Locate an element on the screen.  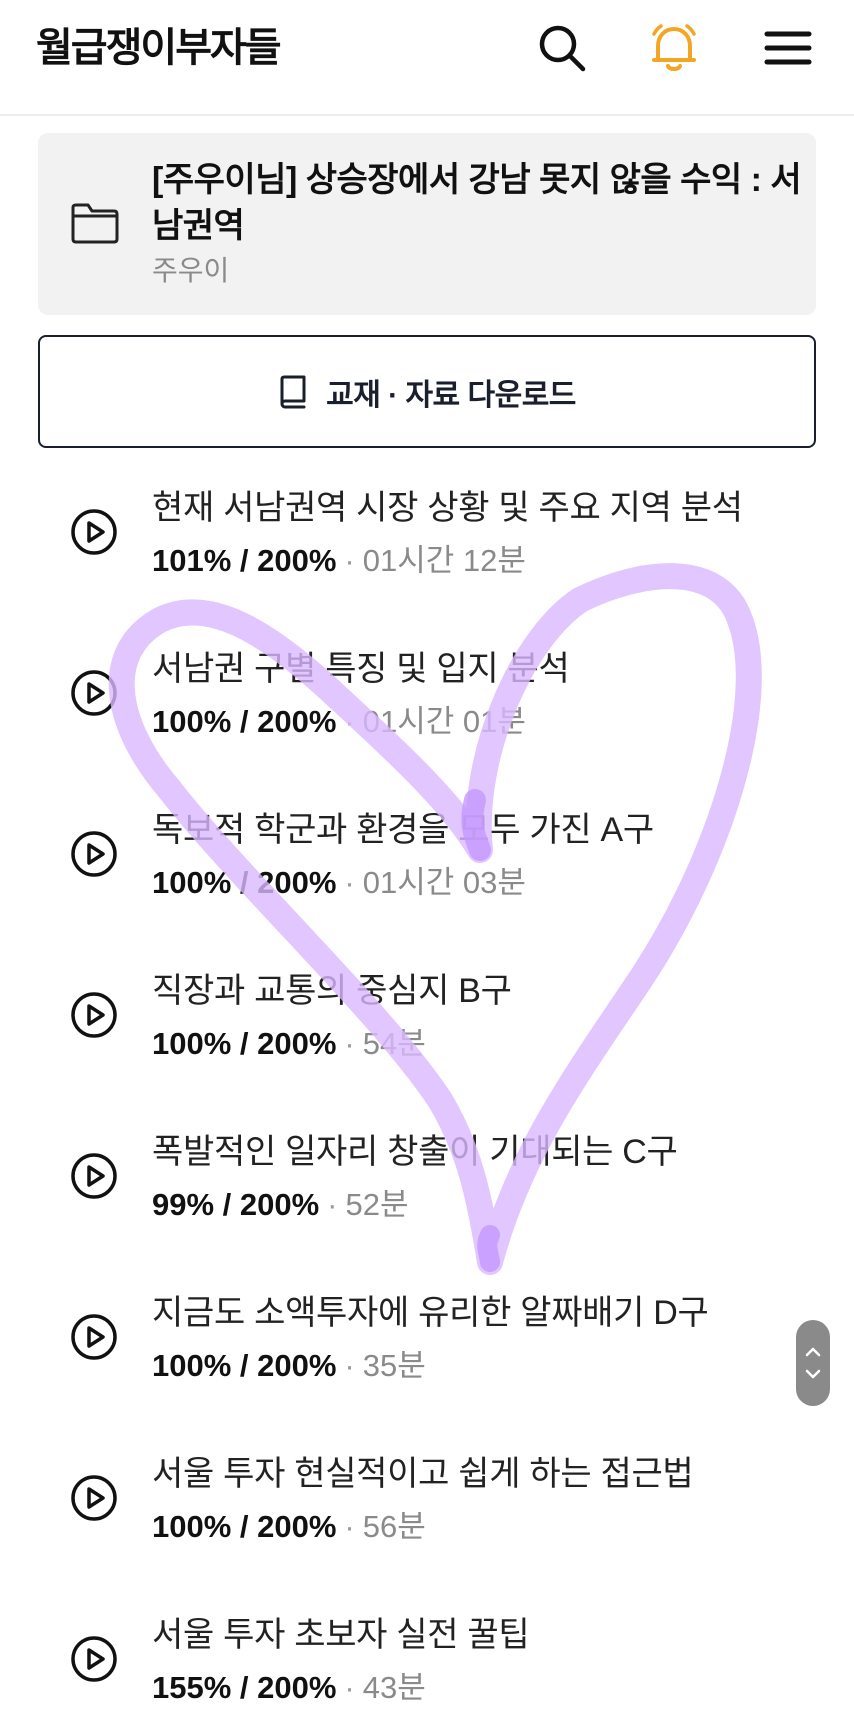
lesson-item: 직장과 교통의 중심지 B구 100% / 200% · 54분 is located at coordinates (427, 1033).